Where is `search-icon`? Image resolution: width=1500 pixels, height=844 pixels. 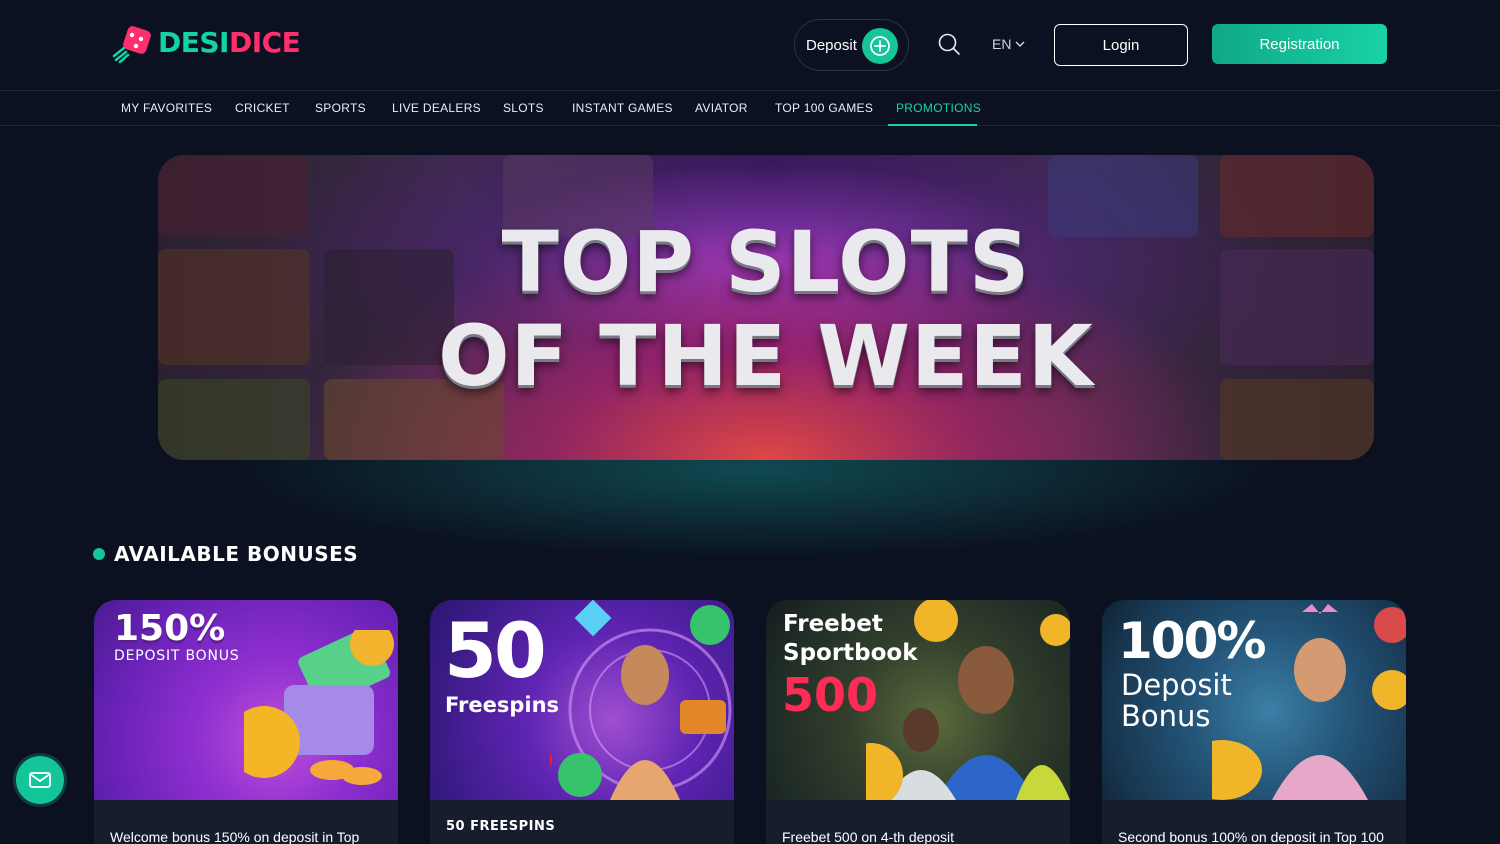 search-icon is located at coordinates (949, 44).